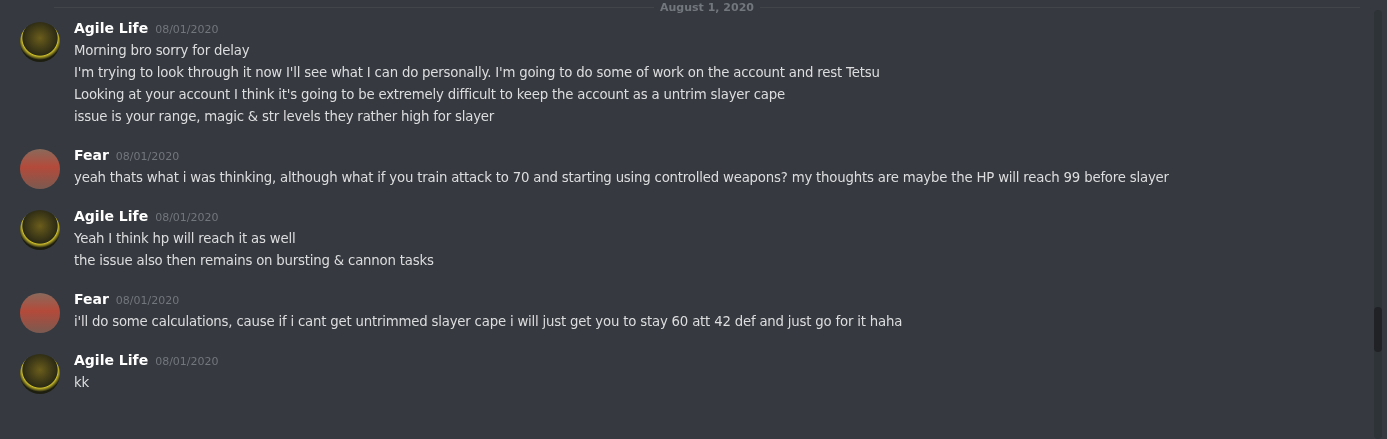 Image resolution: width=1387 pixels, height=439 pixels. Describe the element at coordinates (185, 239) in the screenshot. I see `message-text: Yeah I think hp will reach it as well` at that location.